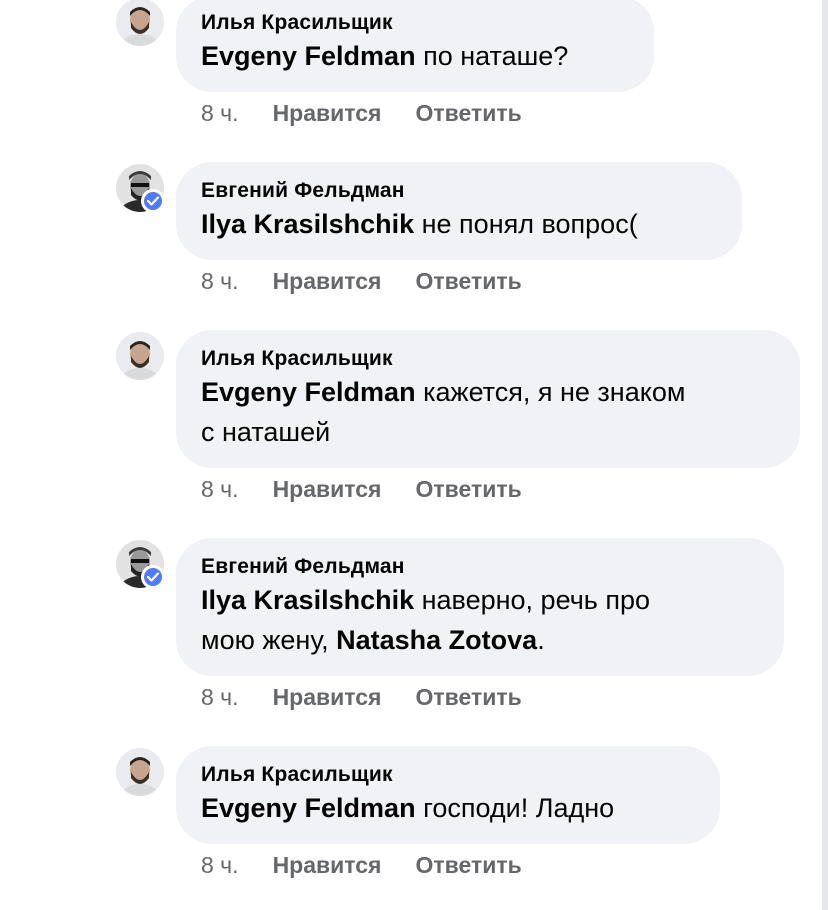 The height and width of the screenshot is (910, 828). I want to click on comment-body: господи! Ладно, so click(515, 808).